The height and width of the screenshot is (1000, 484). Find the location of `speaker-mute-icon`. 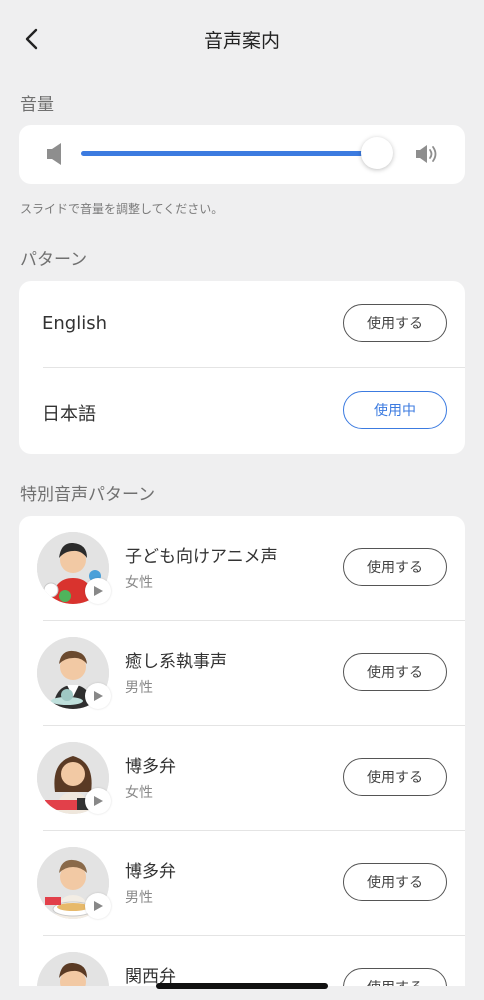

speaker-mute-icon is located at coordinates (54, 154).